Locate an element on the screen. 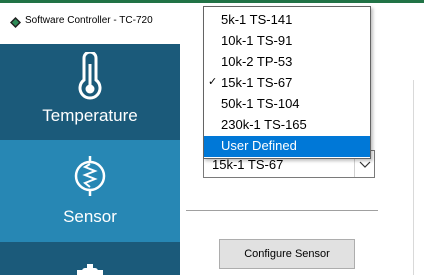 This screenshot has height=275, width=424. sensor-type-value: 15k-1 TS-67 is located at coordinates (248, 164).